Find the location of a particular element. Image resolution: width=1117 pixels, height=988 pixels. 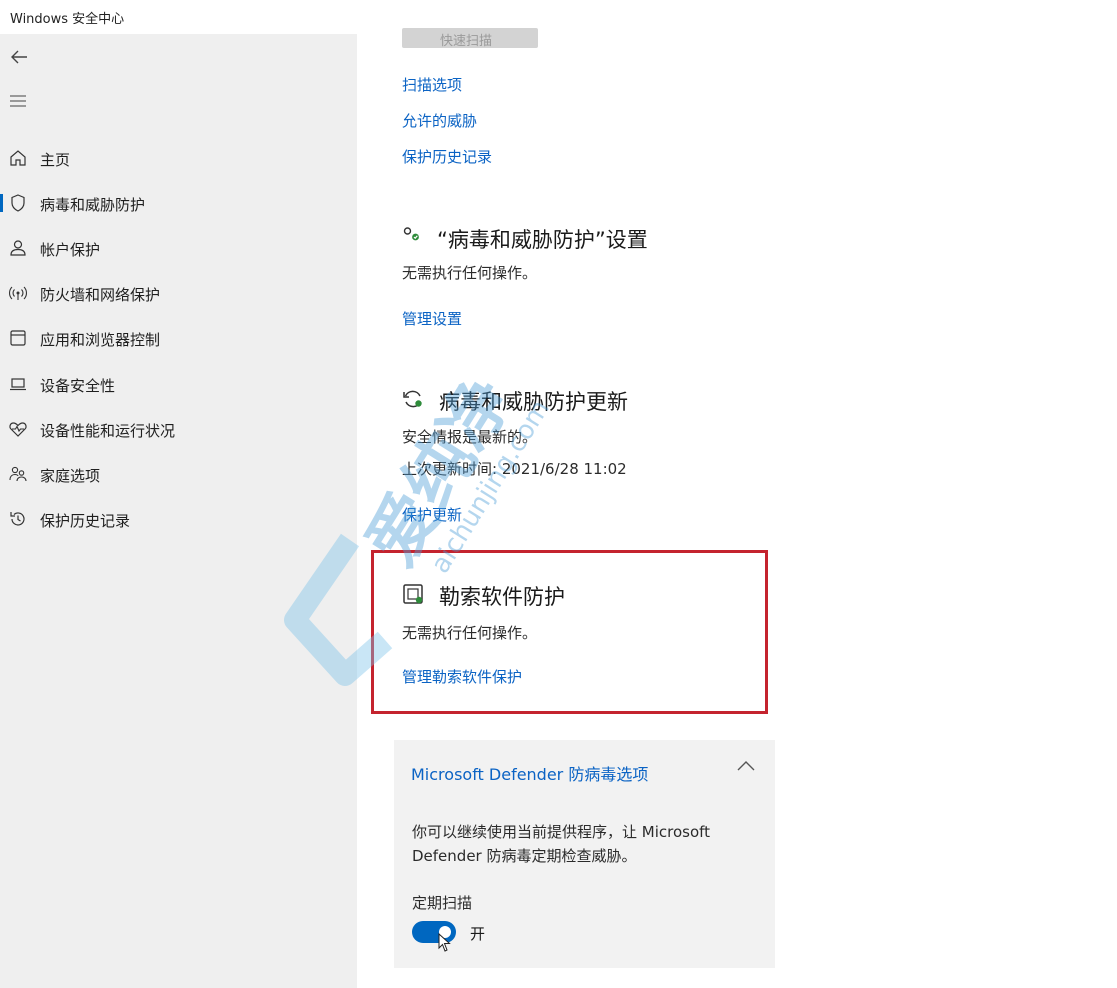

settings-section-title: “病毒和威胁防护”设置 is located at coordinates (542, 240).